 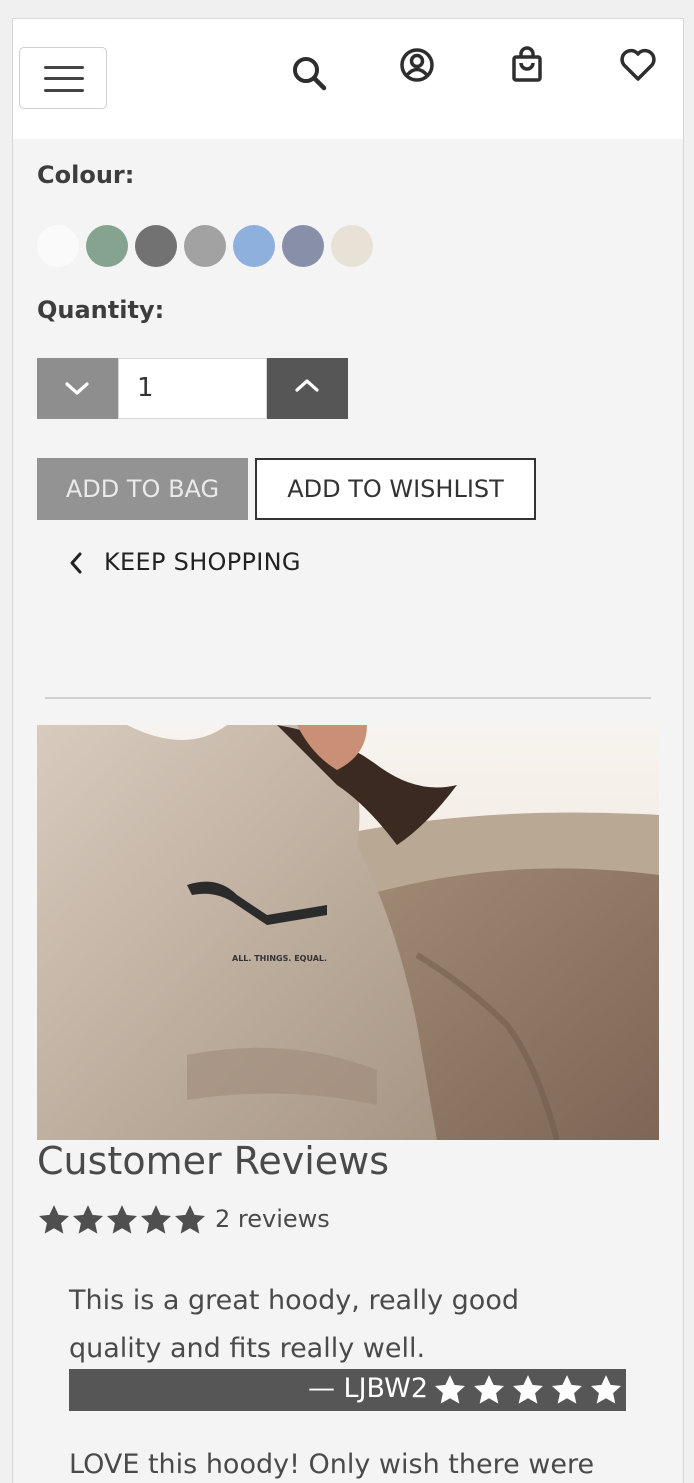 I want to click on chevron-down-icon, so click(x=77, y=388).